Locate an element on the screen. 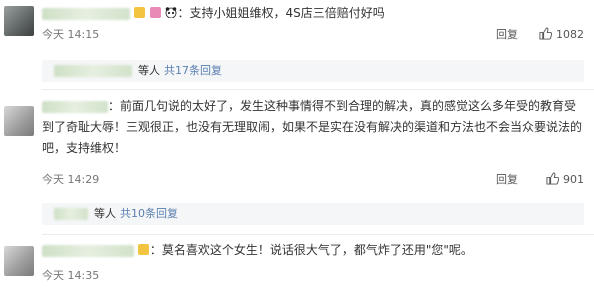 The width and height of the screenshot is (594, 292). timestamp: 今天 14:35 is located at coordinates (71, 275).